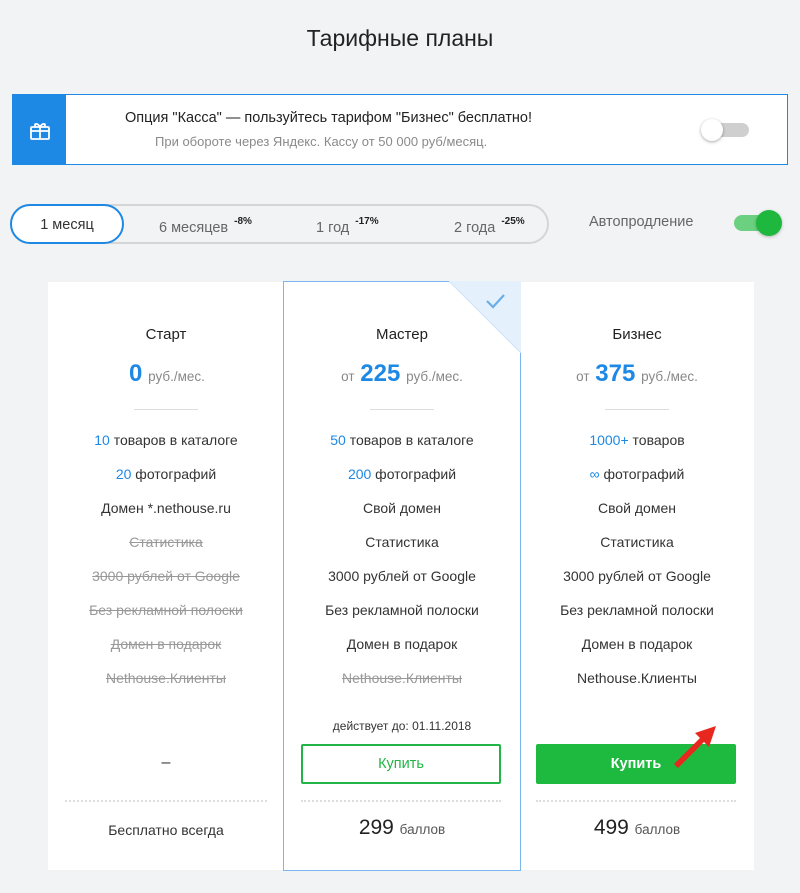 The width and height of the screenshot is (800, 893). Describe the element at coordinates (725, 130) in the screenshot. I see `kassa-toggle` at that location.